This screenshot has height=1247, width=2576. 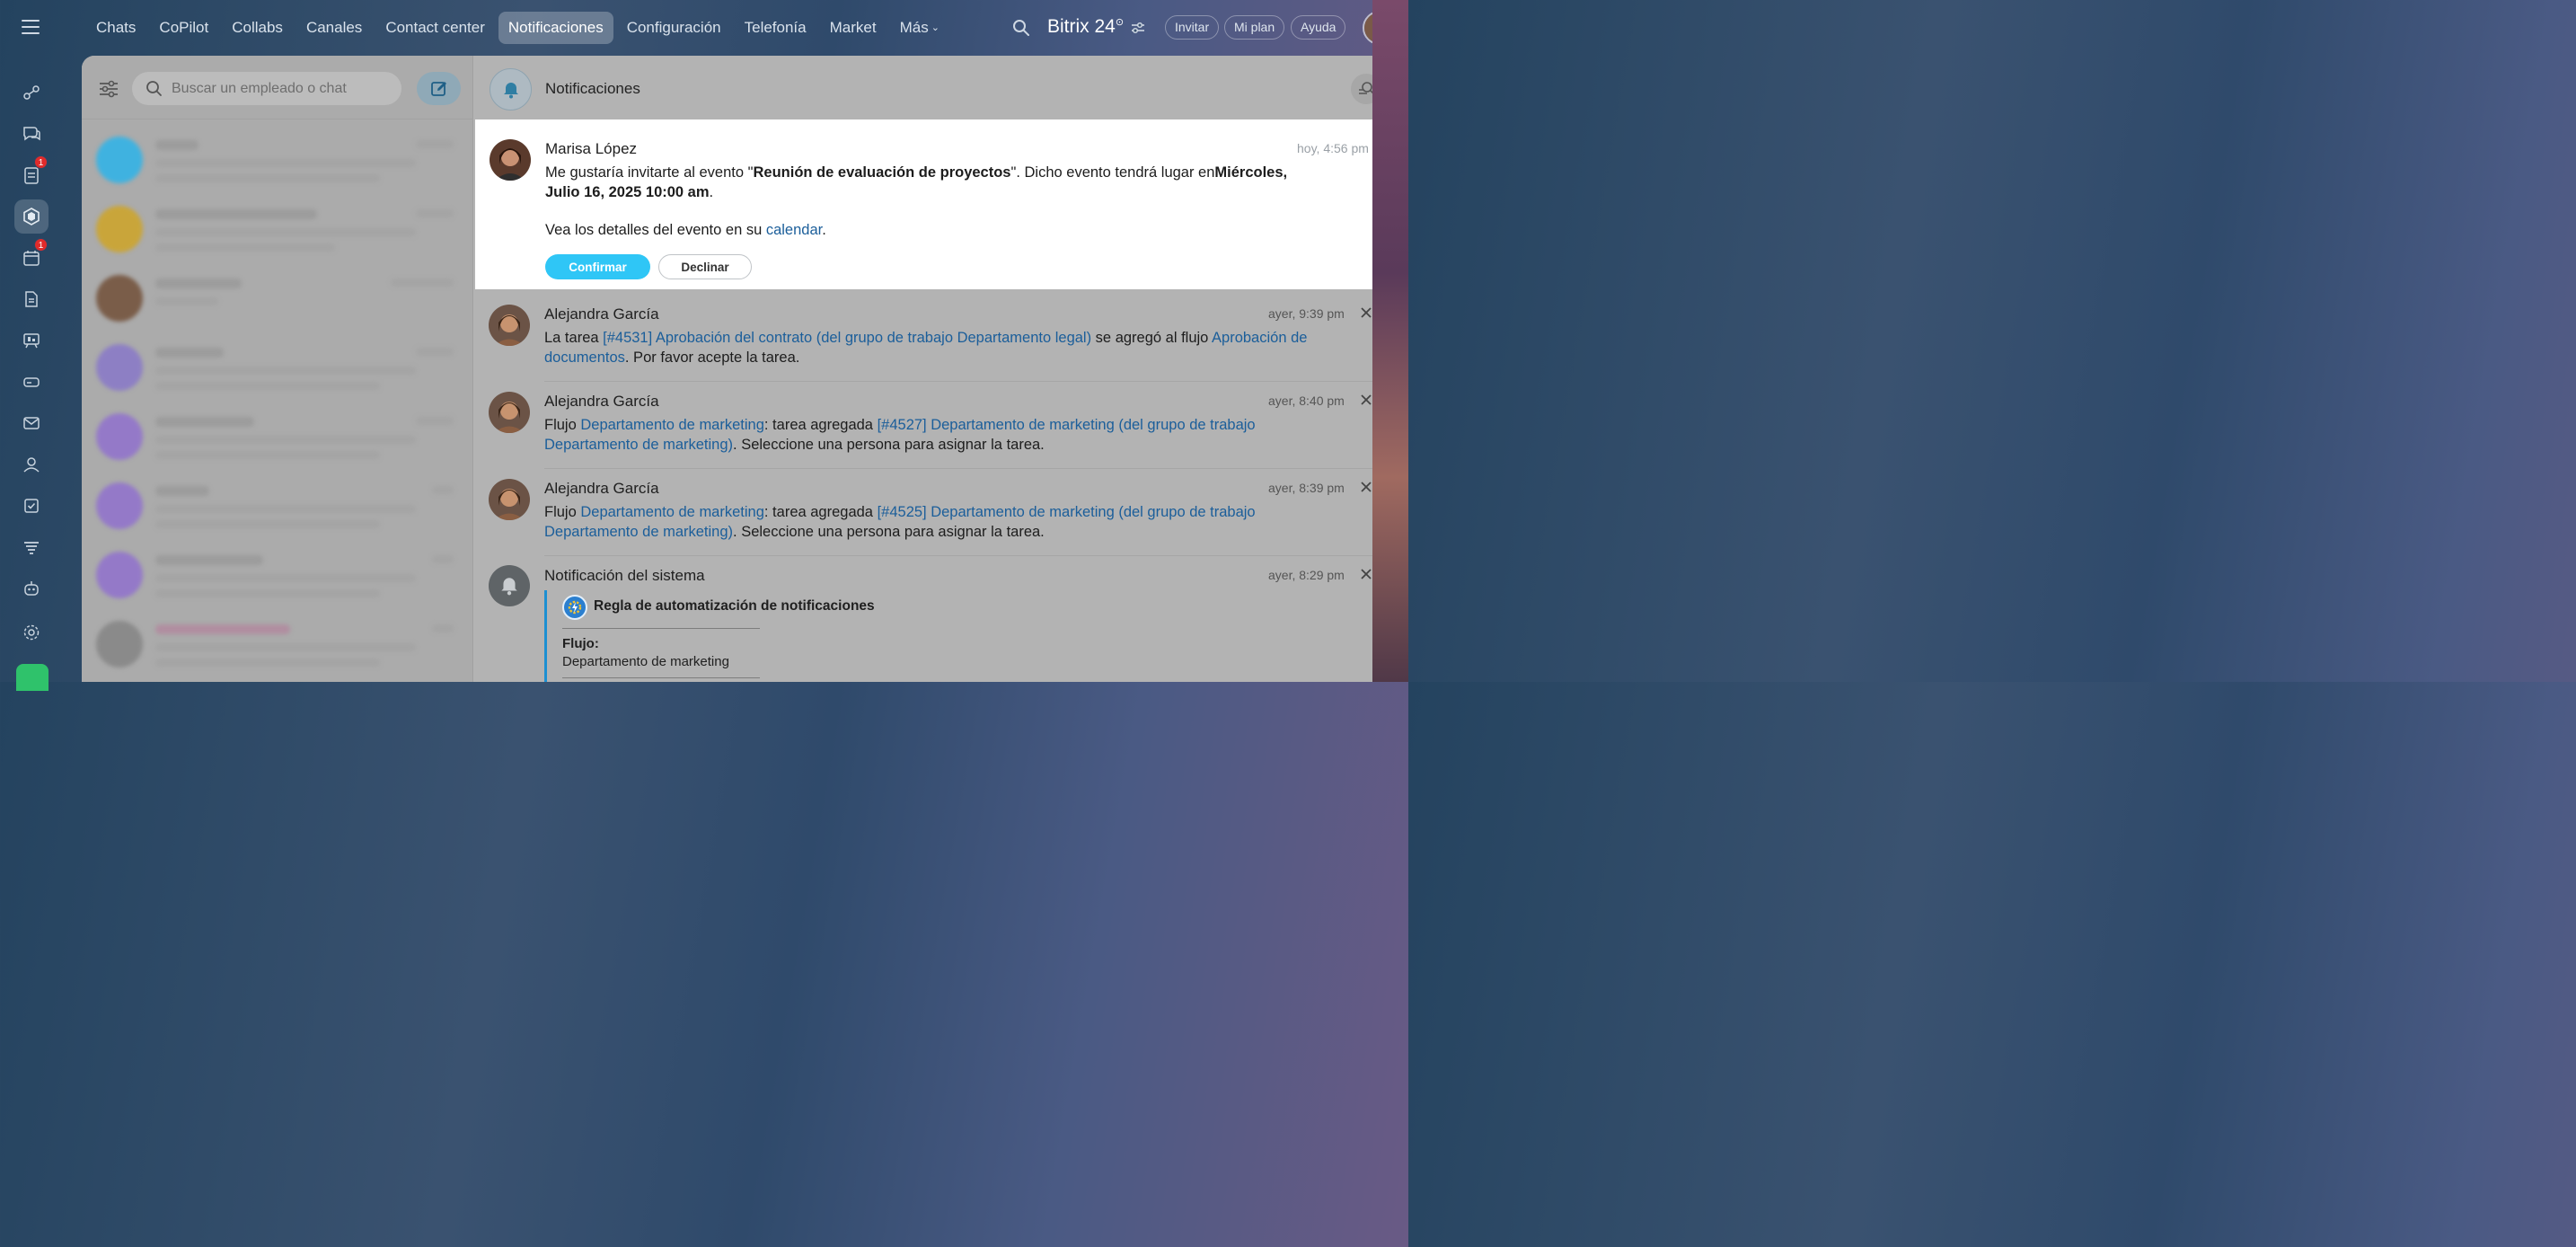 What do you see at coordinates (935, 87) in the screenshot?
I see `notifications-header: Notificaciones` at bounding box center [935, 87].